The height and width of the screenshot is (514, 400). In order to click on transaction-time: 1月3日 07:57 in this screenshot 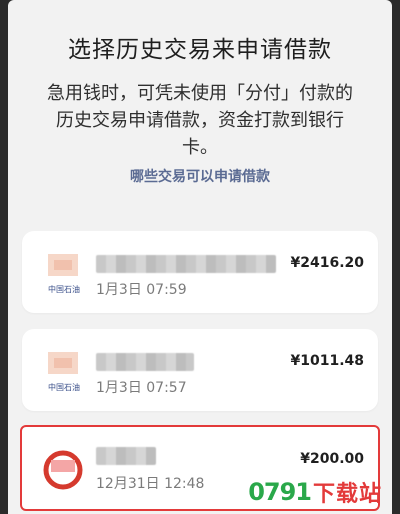, I will do `click(141, 388)`.